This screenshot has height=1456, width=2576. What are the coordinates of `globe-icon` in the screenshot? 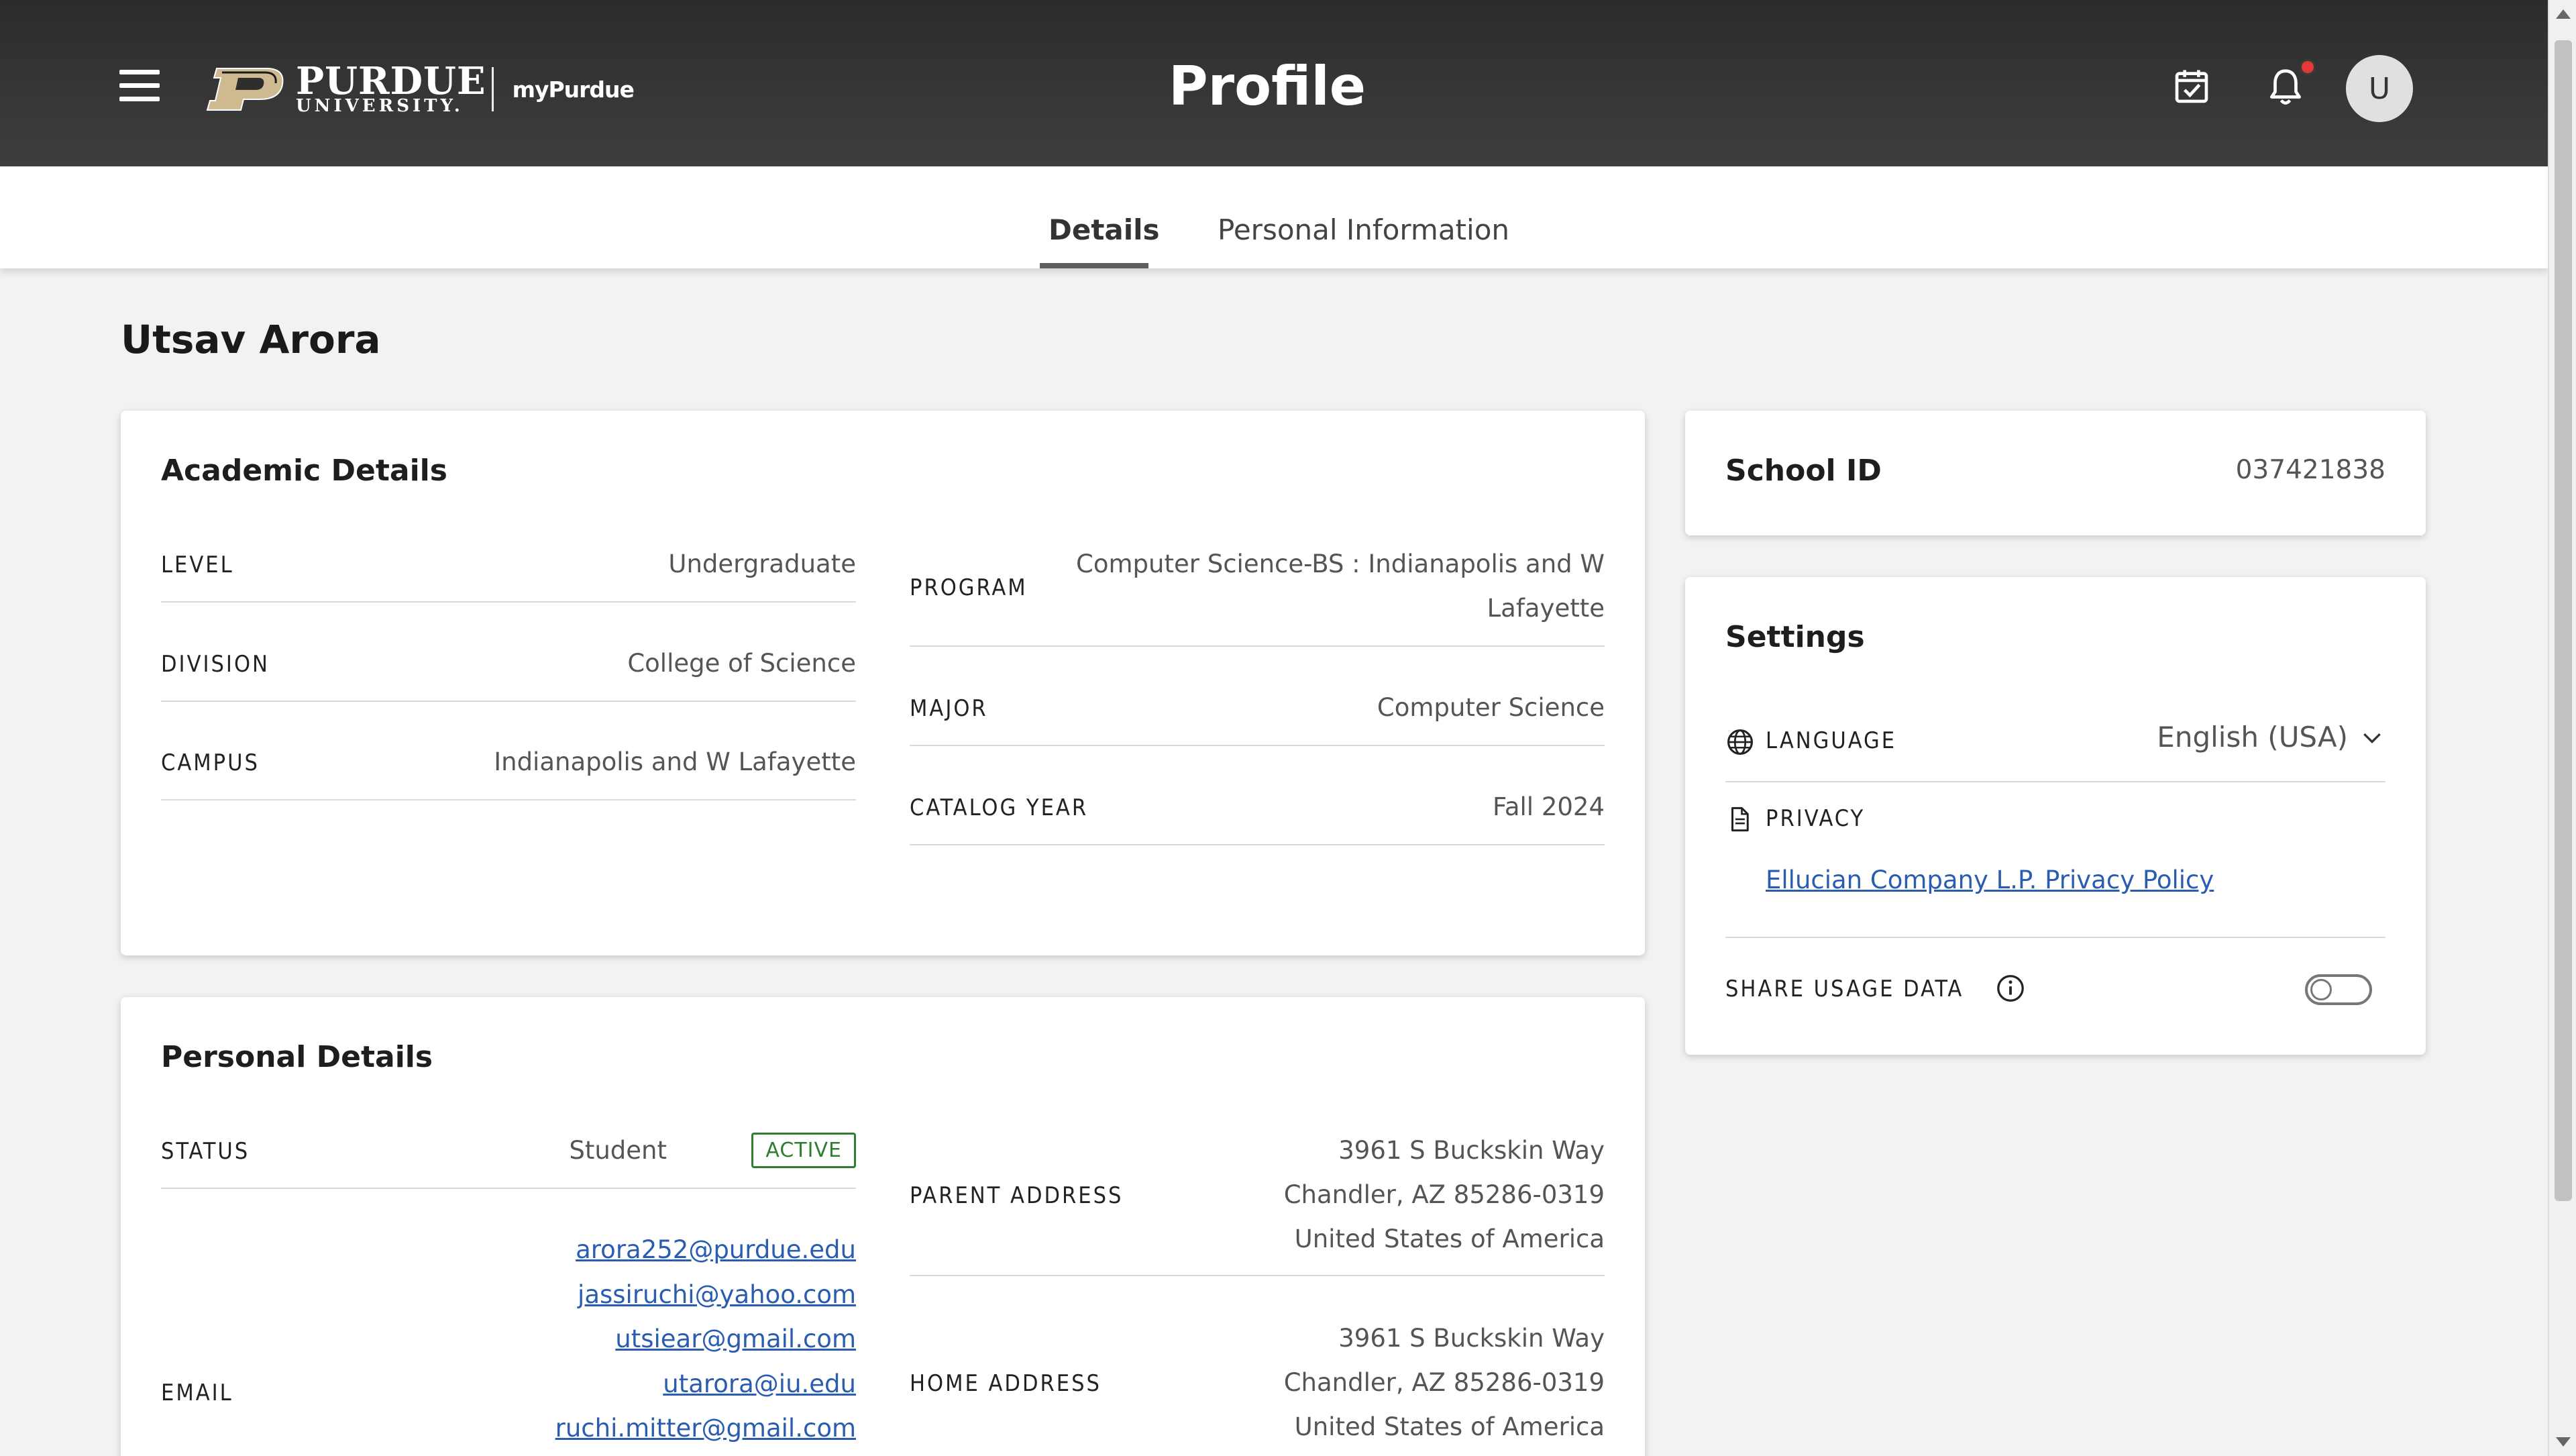 It's located at (1740, 742).